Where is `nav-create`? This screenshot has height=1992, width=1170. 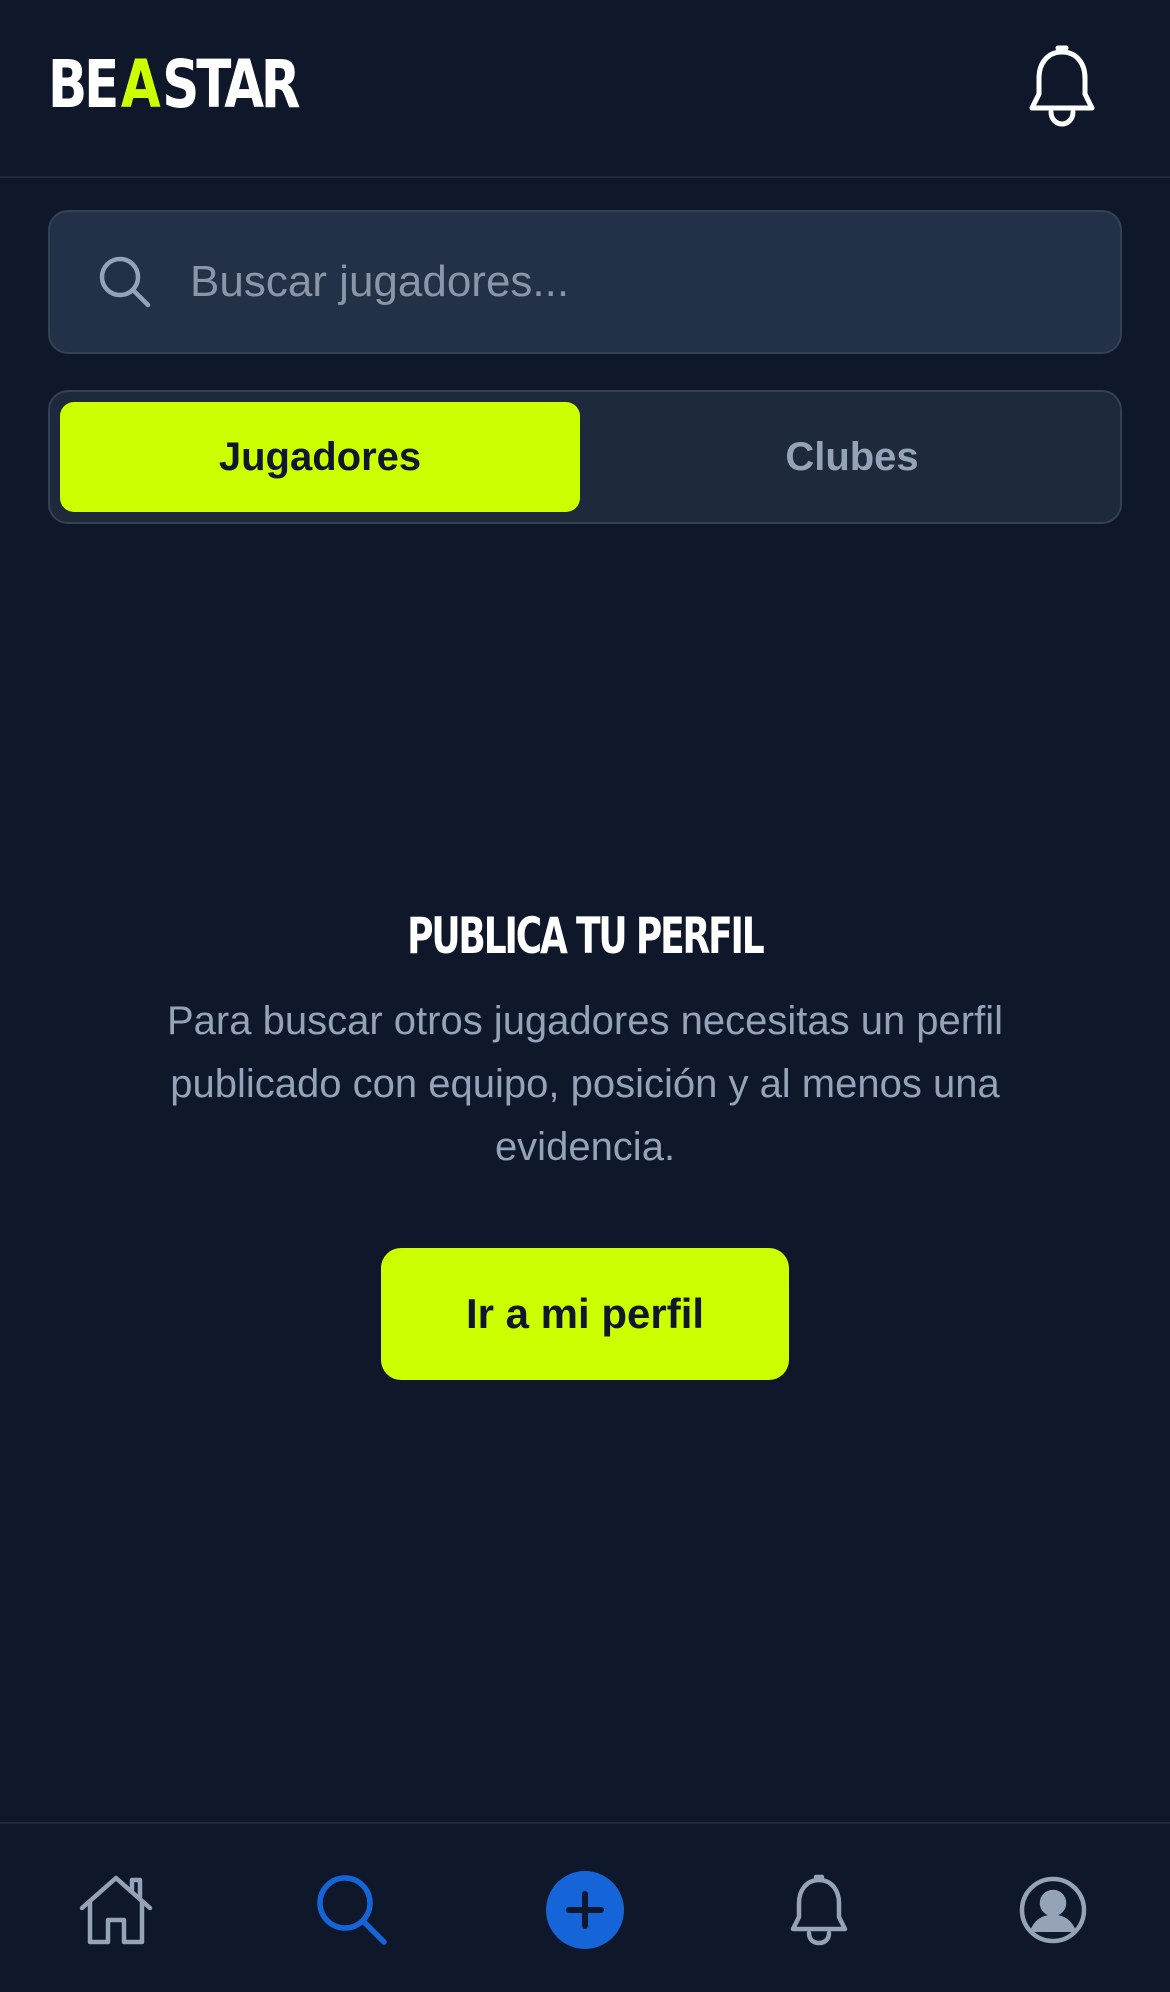 nav-create is located at coordinates (585, 1910).